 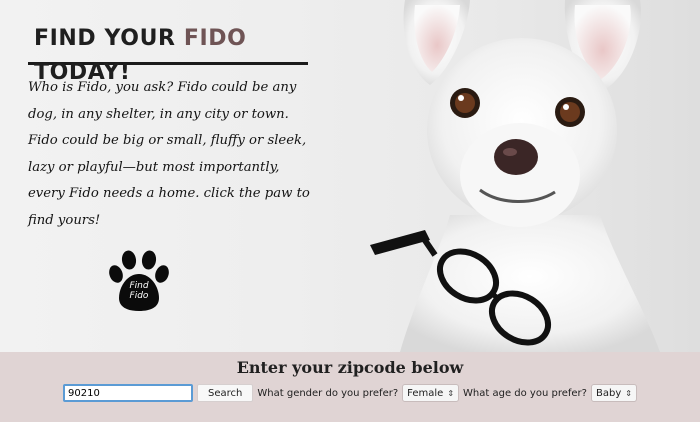 What do you see at coordinates (525, 393) in the screenshot?
I see `age-label: What age do you prefer?` at bounding box center [525, 393].